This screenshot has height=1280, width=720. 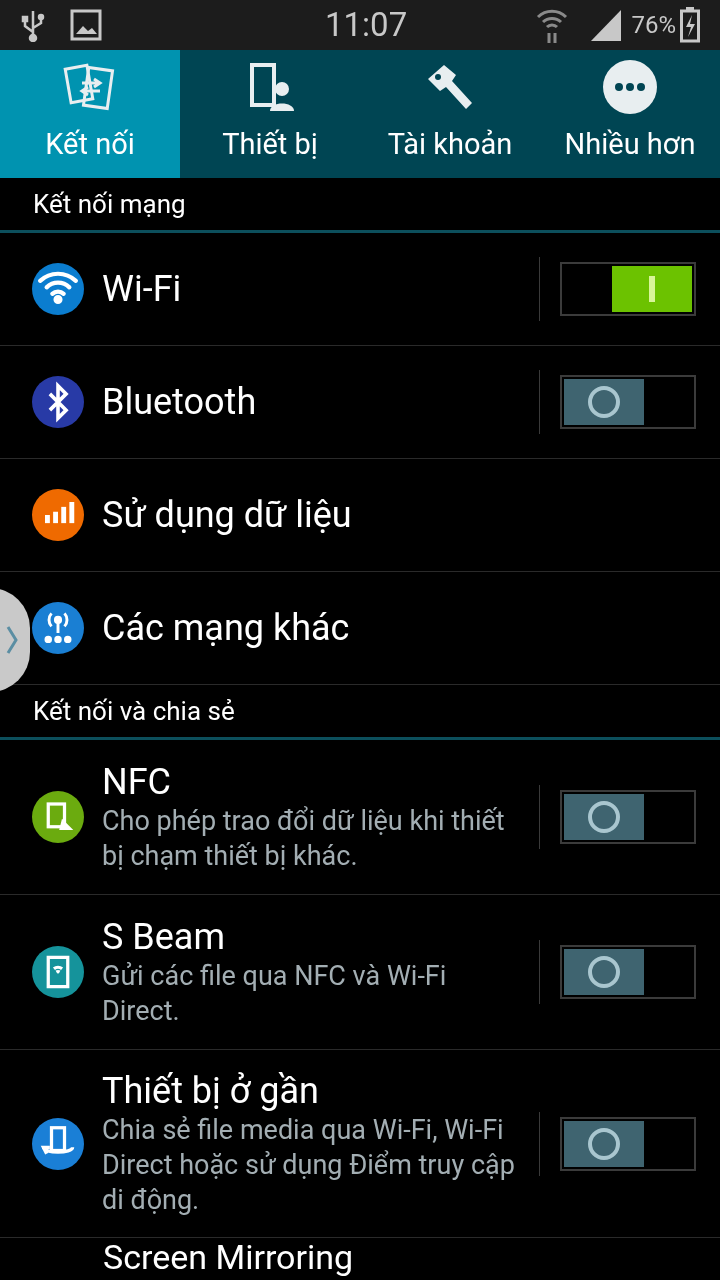 What do you see at coordinates (630, 86) in the screenshot?
I see `more-icon` at bounding box center [630, 86].